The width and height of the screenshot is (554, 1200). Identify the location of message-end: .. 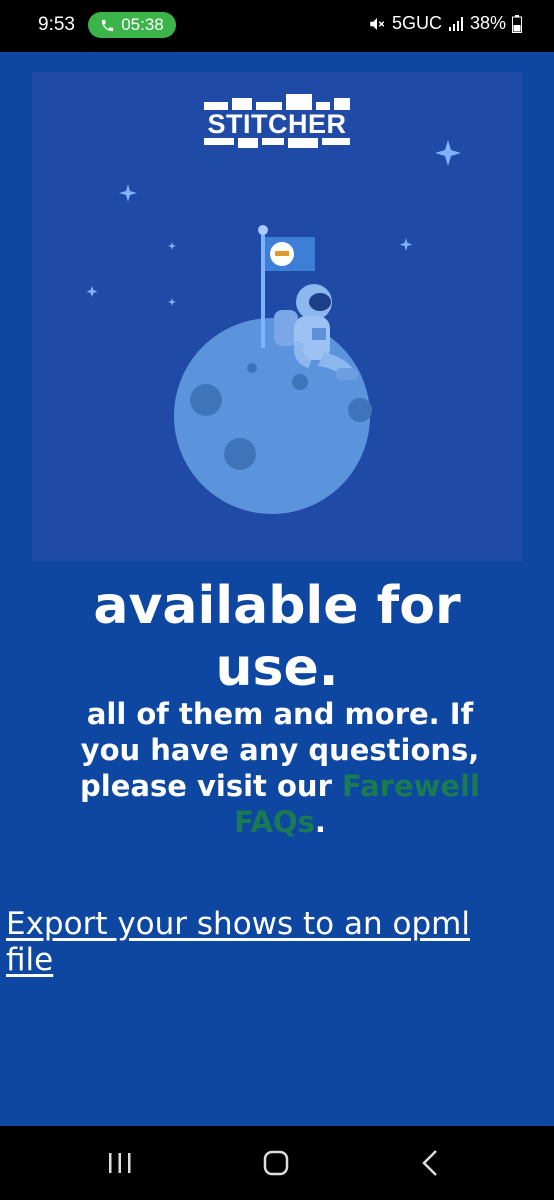
(320, 822).